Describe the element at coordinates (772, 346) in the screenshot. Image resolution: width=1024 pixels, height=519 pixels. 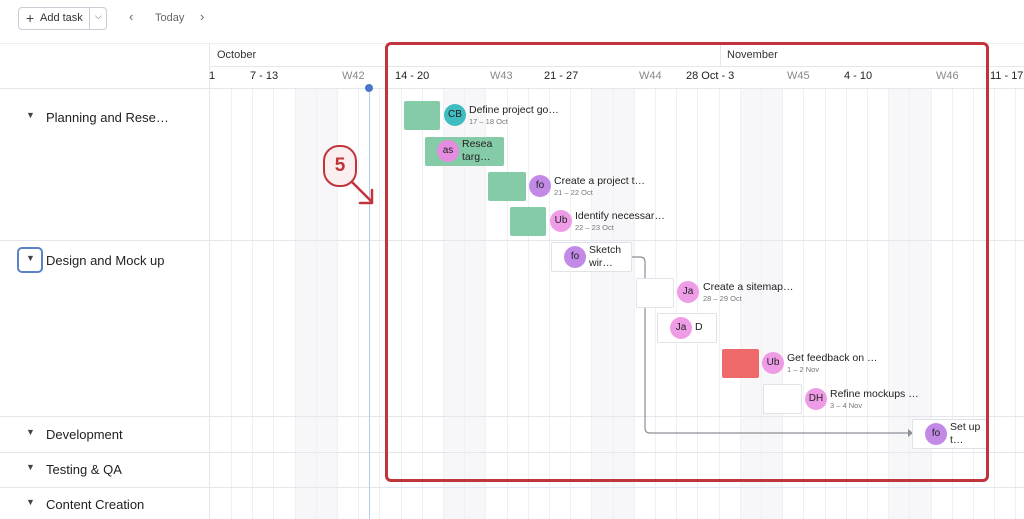
I see `dependency-arrow` at that location.